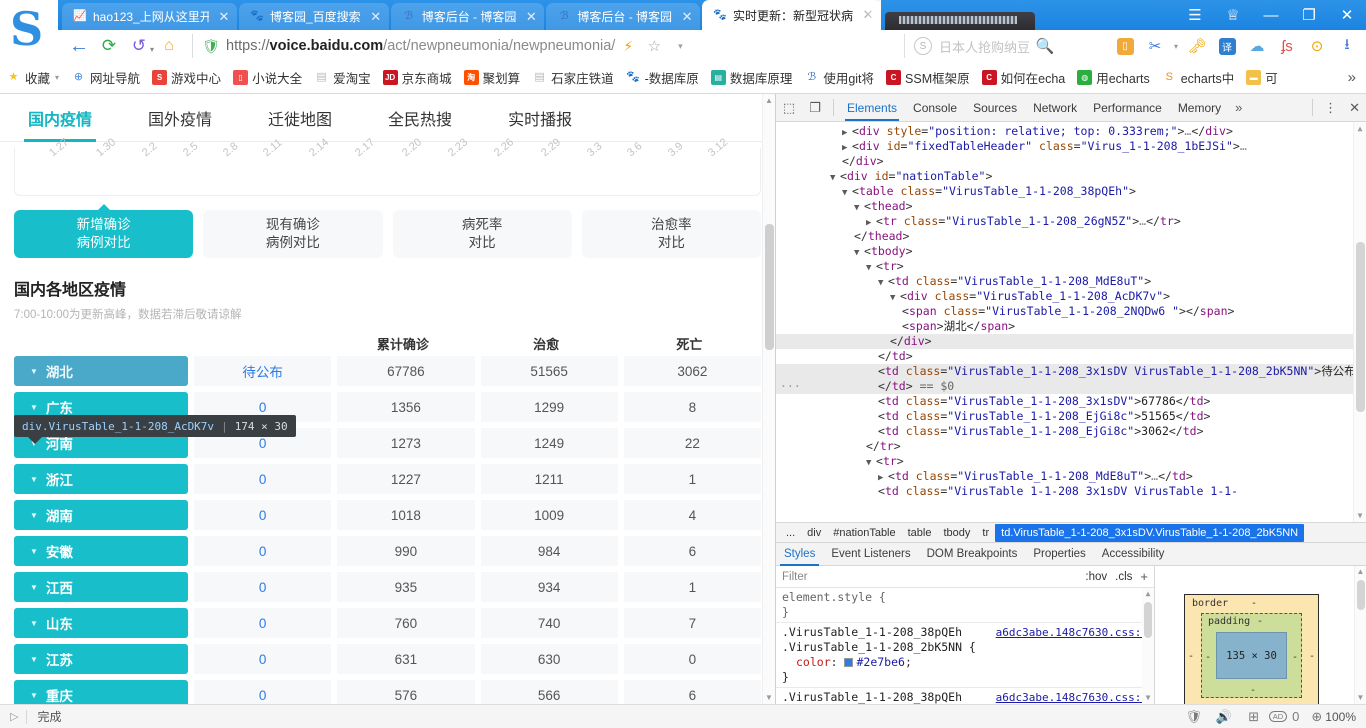 This screenshot has width=1366, height=728. I want to click on style-source-link-2: a6dc3abe.148c7630.css:1, so click(1072, 697).